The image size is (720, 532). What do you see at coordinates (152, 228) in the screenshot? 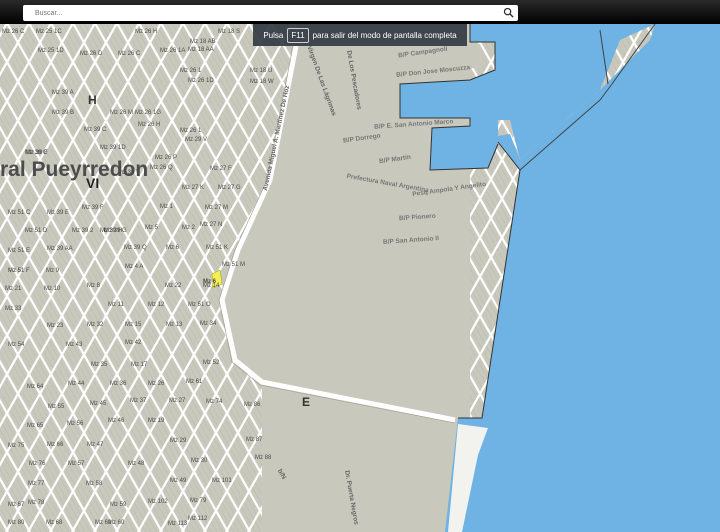
I see `block-label: Mz 5` at bounding box center [152, 228].